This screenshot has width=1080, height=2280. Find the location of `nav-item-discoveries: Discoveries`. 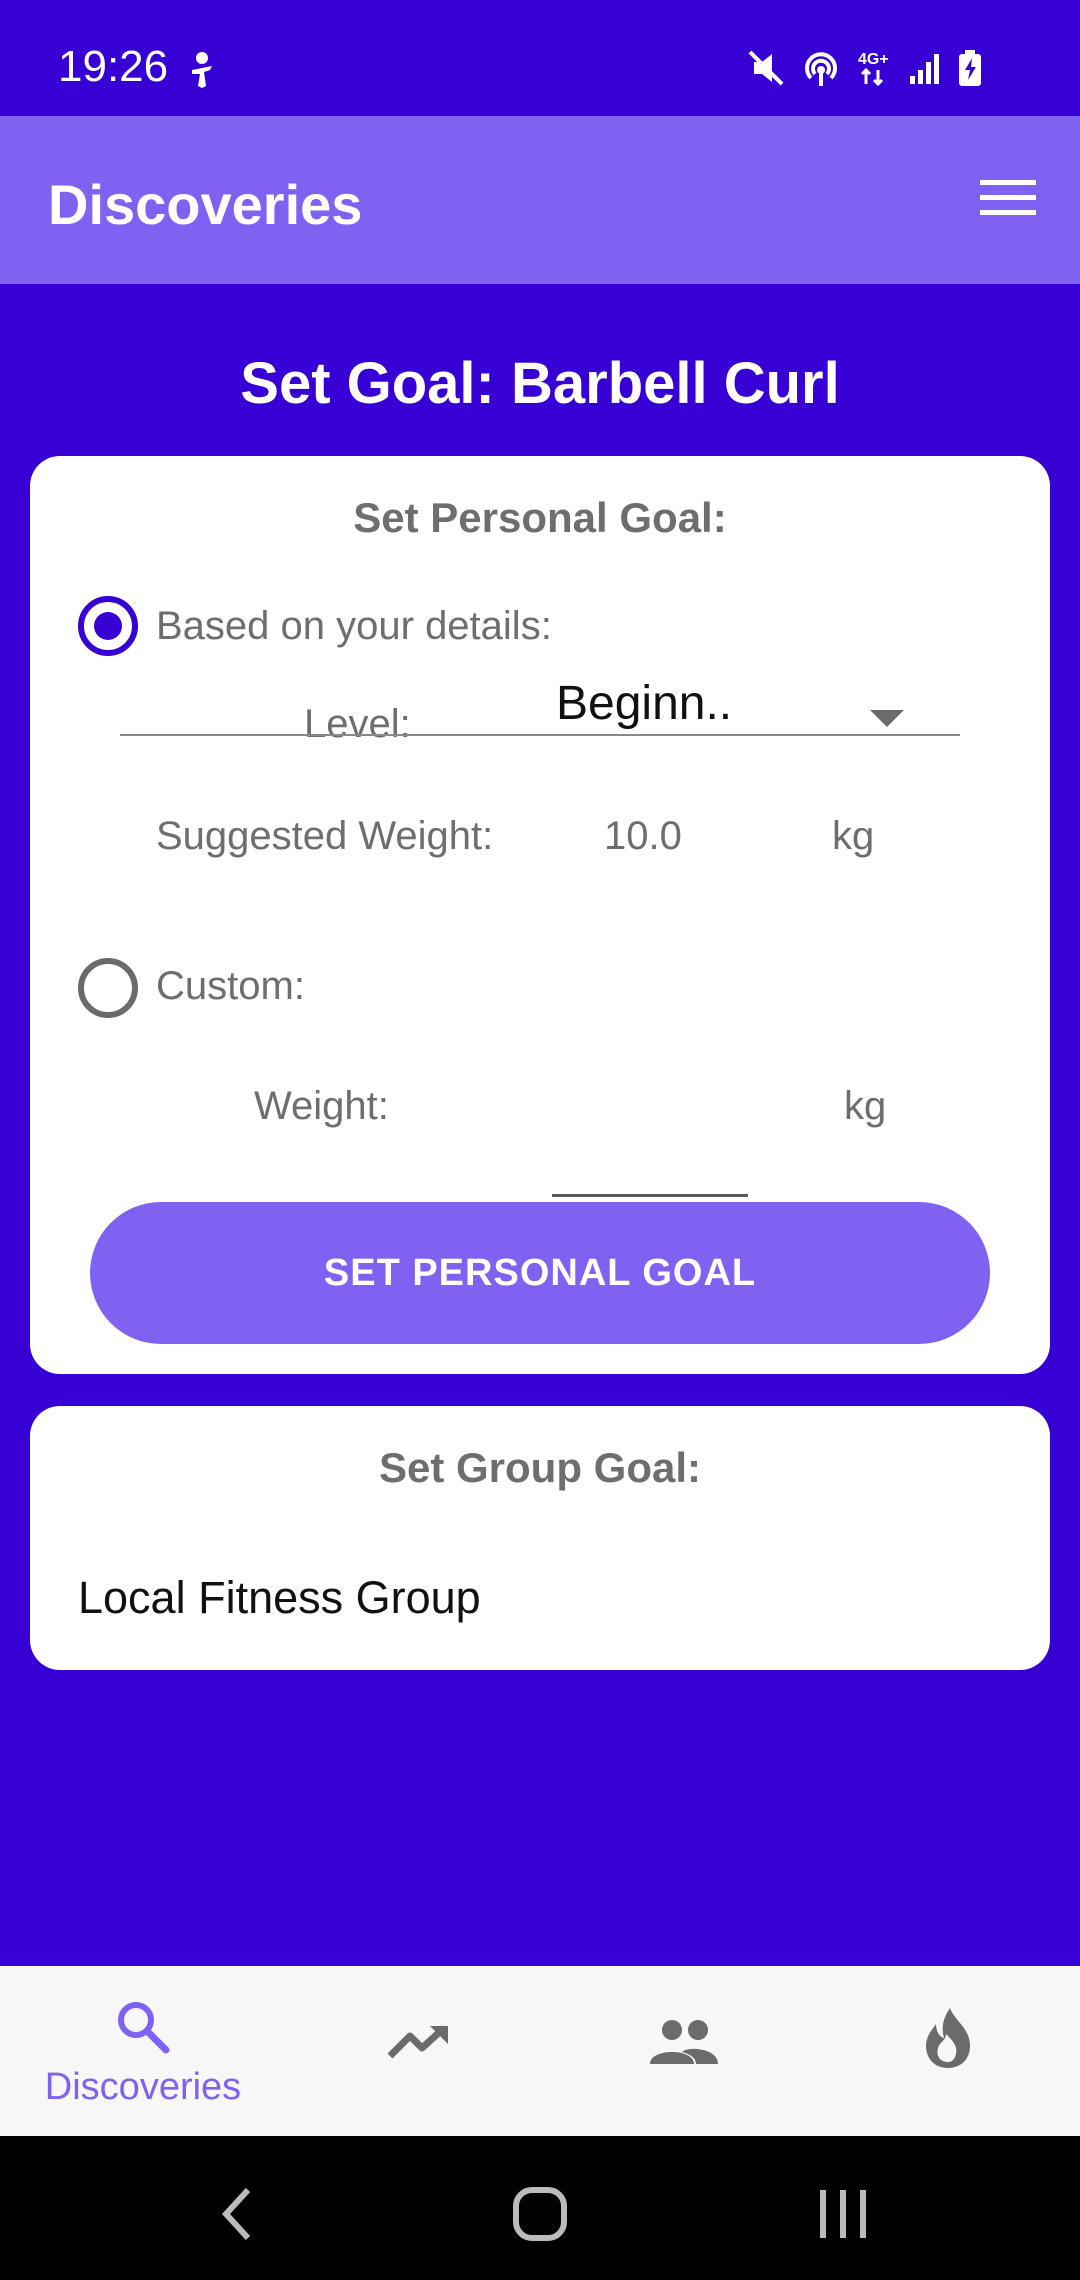

nav-item-discoveries: Discoveries is located at coordinates (143, 2051).